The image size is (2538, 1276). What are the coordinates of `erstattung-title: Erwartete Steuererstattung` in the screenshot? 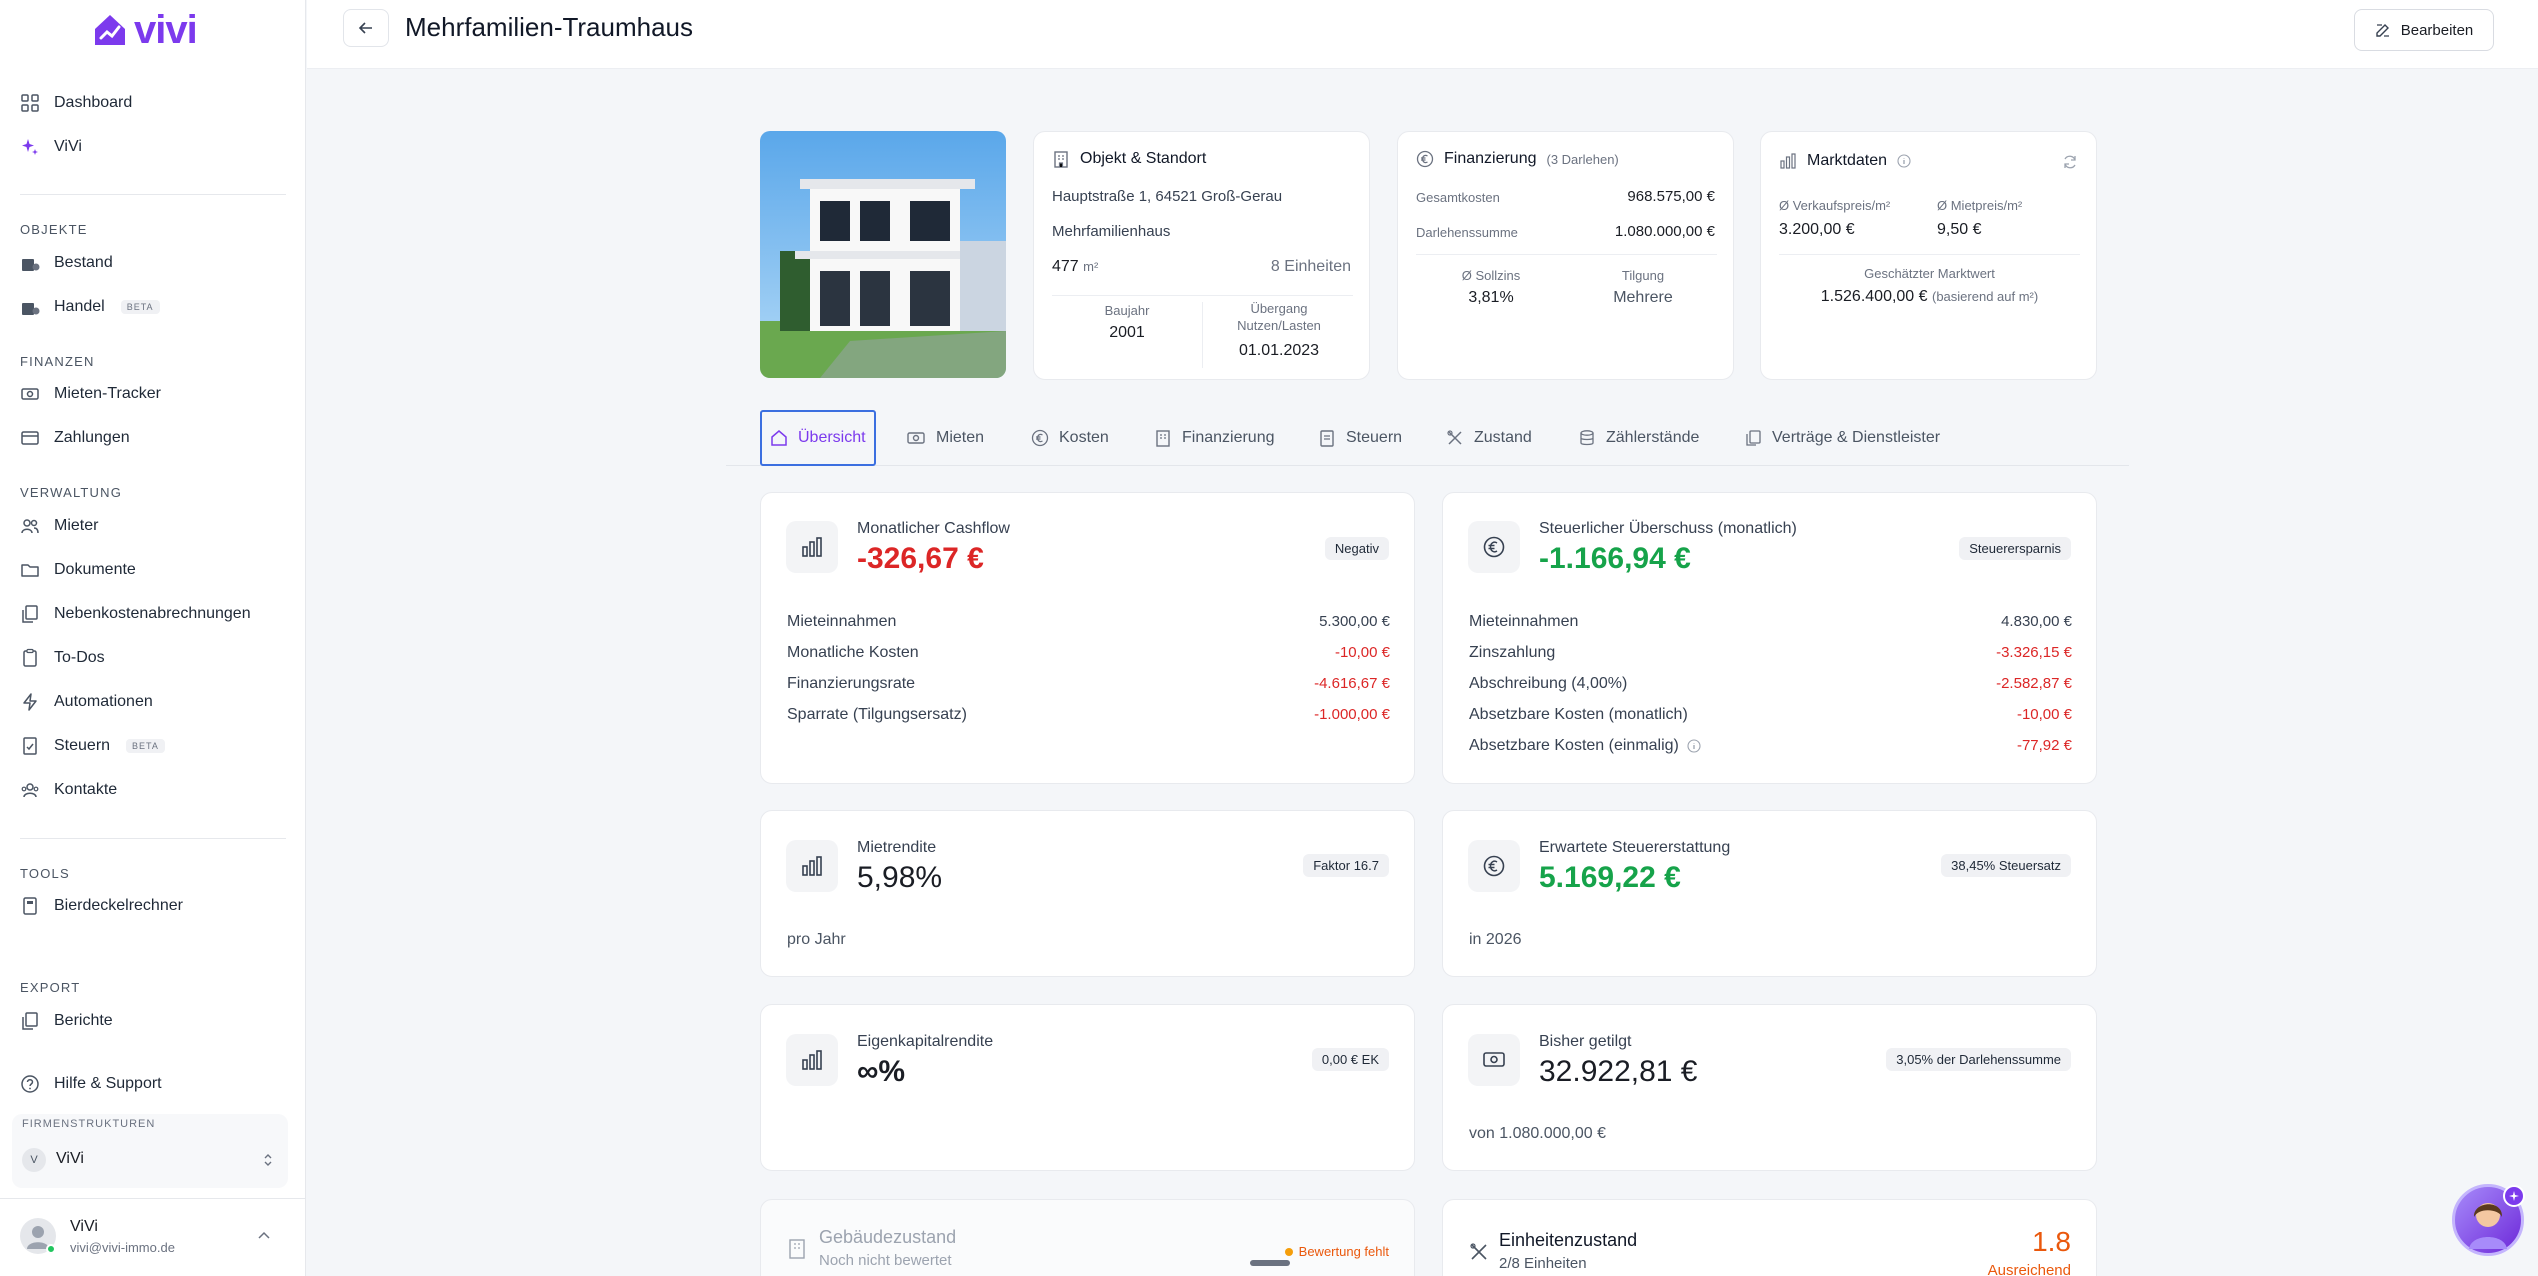 It's located at (1635, 847).